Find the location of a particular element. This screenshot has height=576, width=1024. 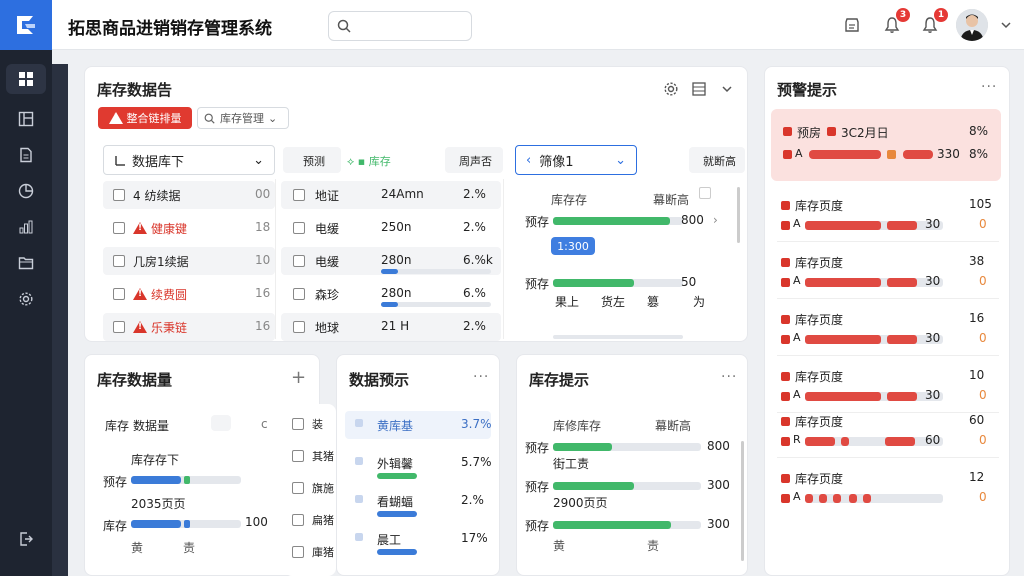

alert-mid: 30 is located at coordinates (933, 281).